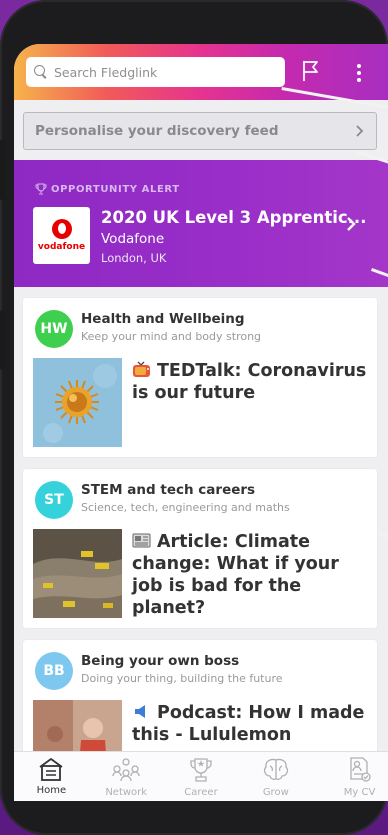  I want to click on opportunity-company: Vodafone, so click(133, 239).